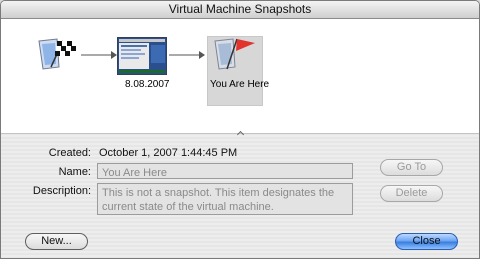 The height and width of the screenshot is (259, 480). What do you see at coordinates (225, 171) in the screenshot?
I see `name-field: You Are Here` at bounding box center [225, 171].